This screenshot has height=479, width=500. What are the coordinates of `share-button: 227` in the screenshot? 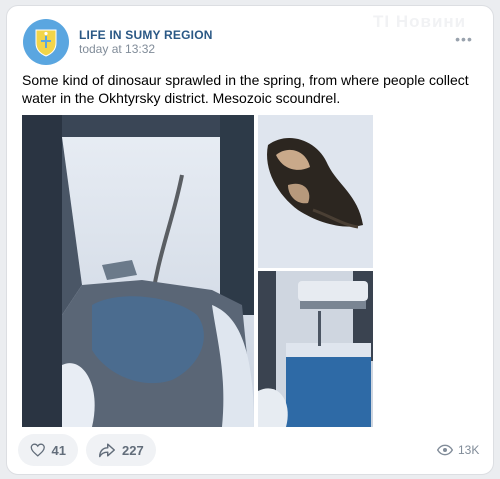 It's located at (121, 450).